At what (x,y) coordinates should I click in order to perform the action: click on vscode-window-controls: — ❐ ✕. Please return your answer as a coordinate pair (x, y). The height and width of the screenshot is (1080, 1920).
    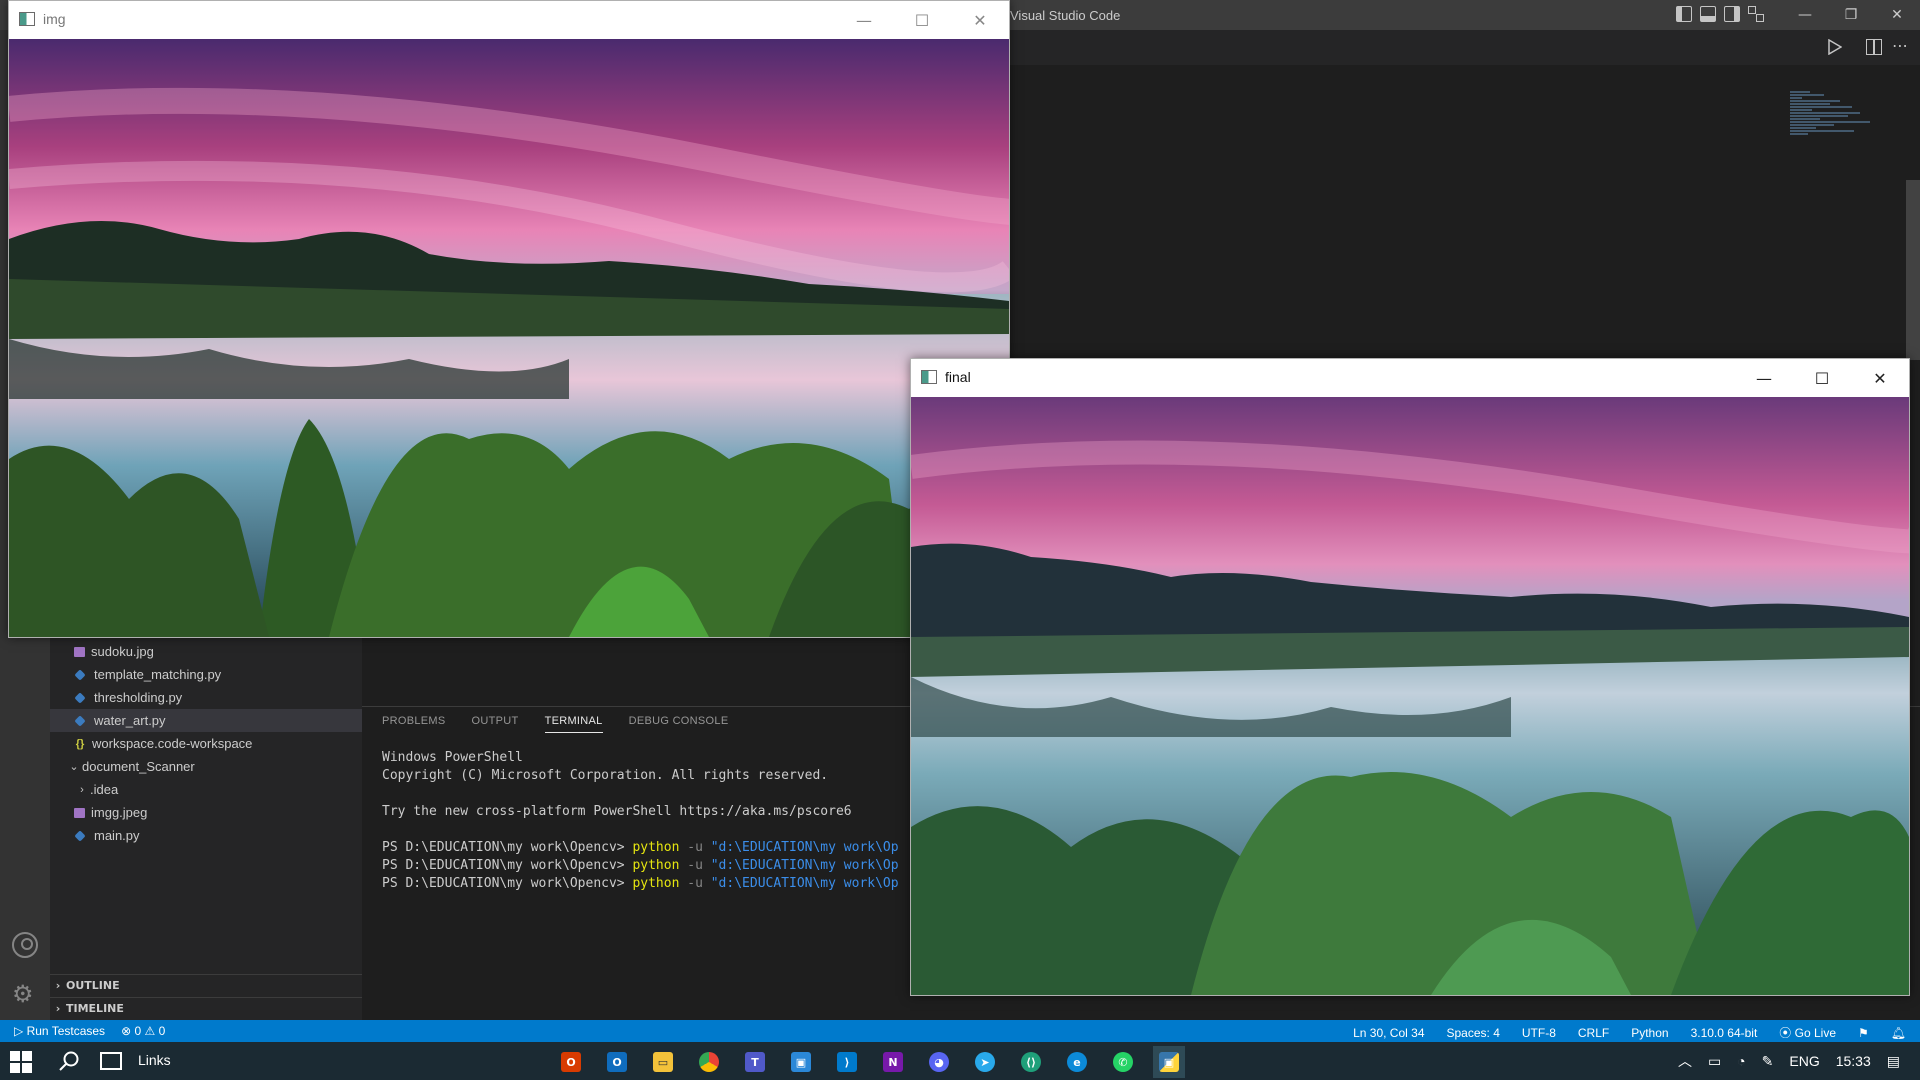
    Looking at the image, I should click on (1851, 15).